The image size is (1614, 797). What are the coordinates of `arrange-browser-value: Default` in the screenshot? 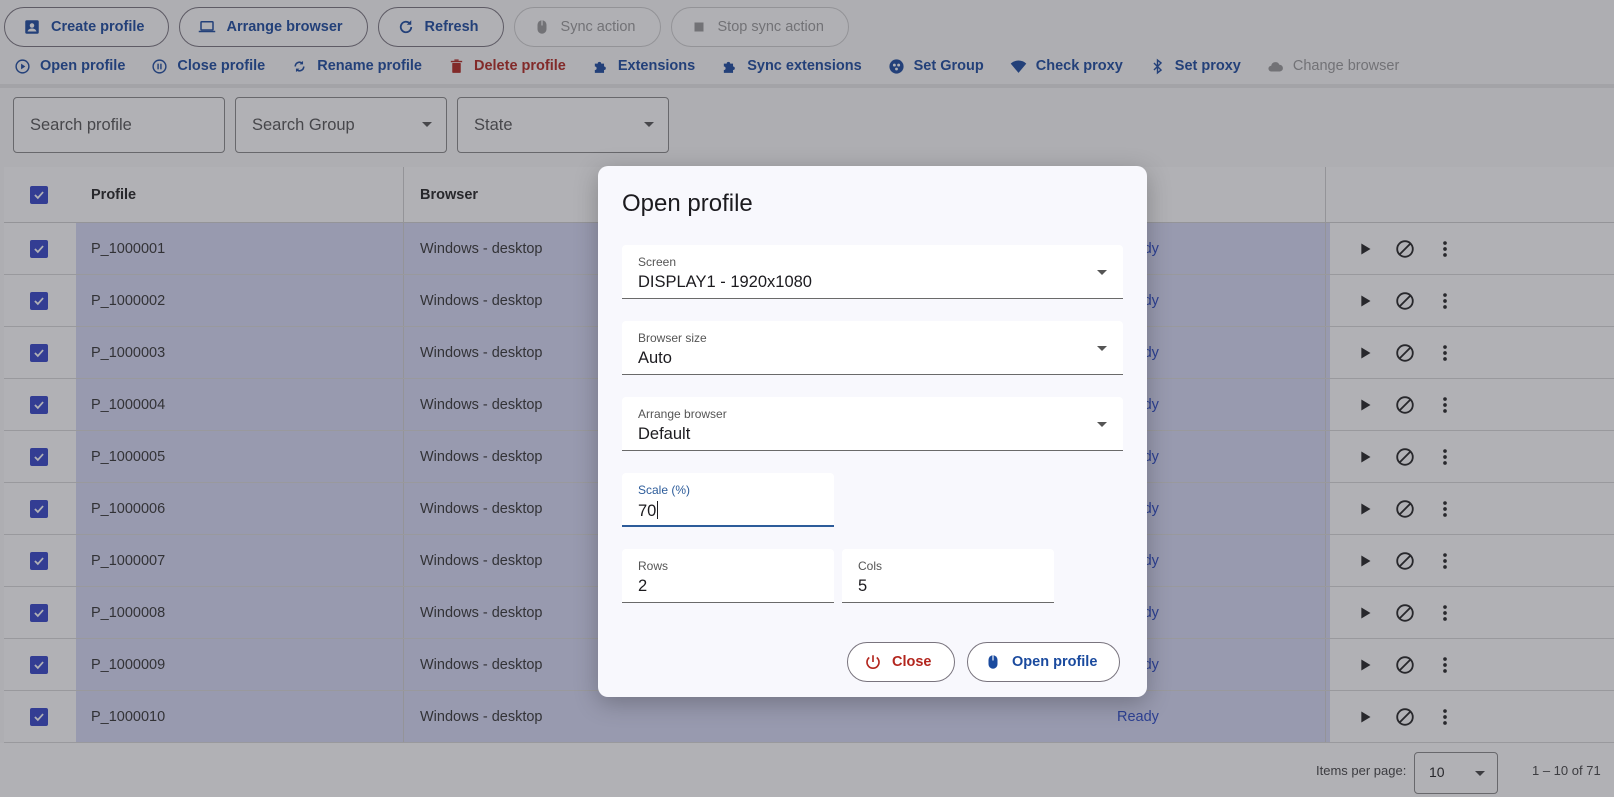 It's located at (664, 434).